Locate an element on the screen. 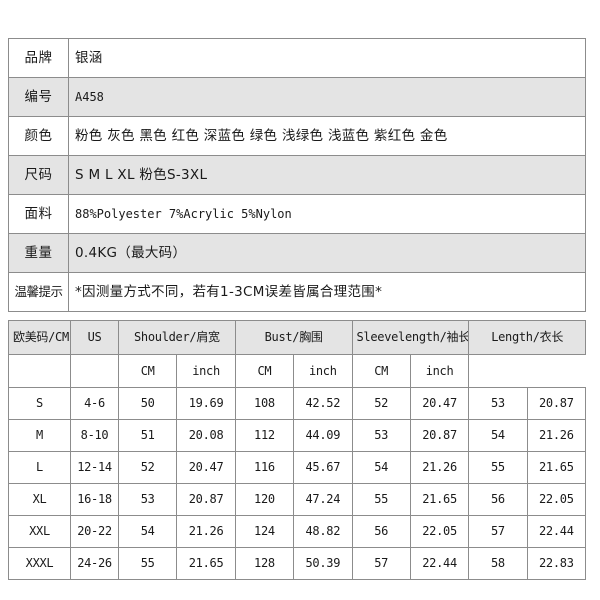 Image resolution: width=600 pixels, height=600 pixels. spec-row-value: 粉色 灰色 黑色 红色 深蓝色 绿色 浅绿色 浅蓝色 紫红色 金色 is located at coordinates (327, 136).